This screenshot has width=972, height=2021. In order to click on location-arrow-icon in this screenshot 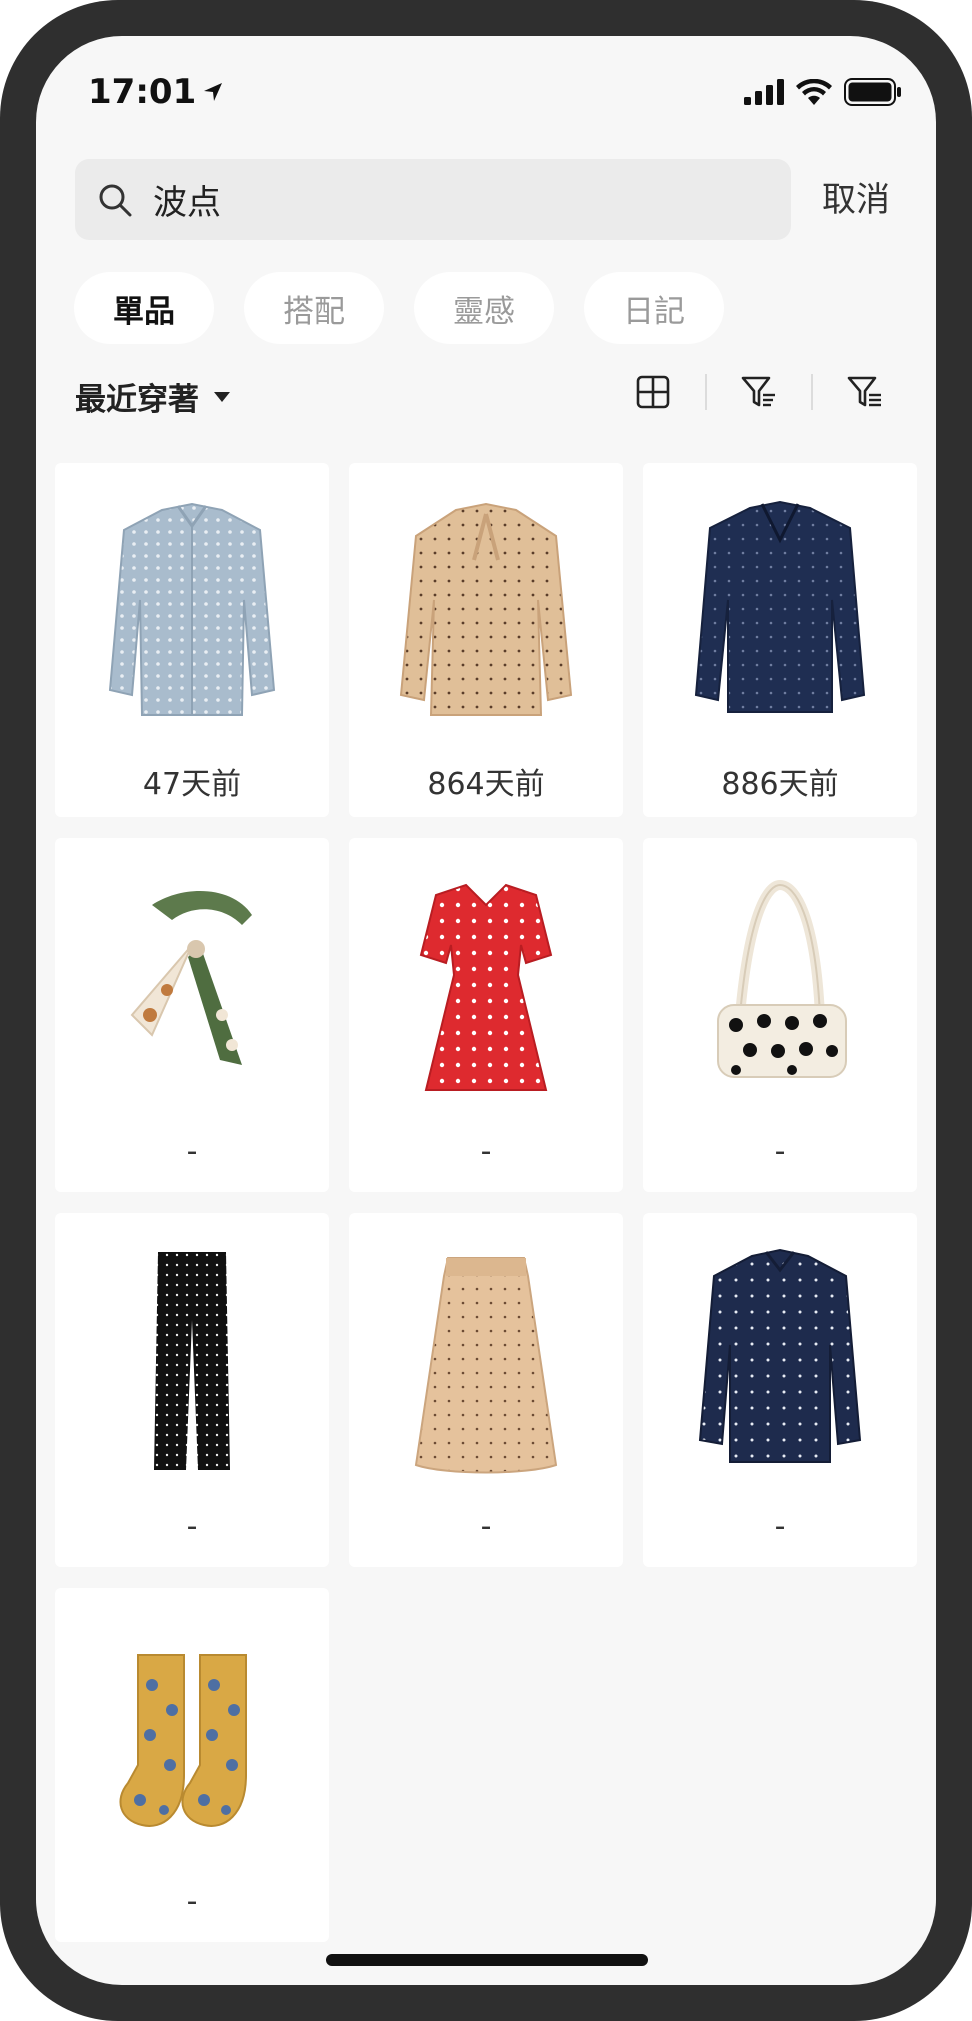, I will do `click(213, 92)`.